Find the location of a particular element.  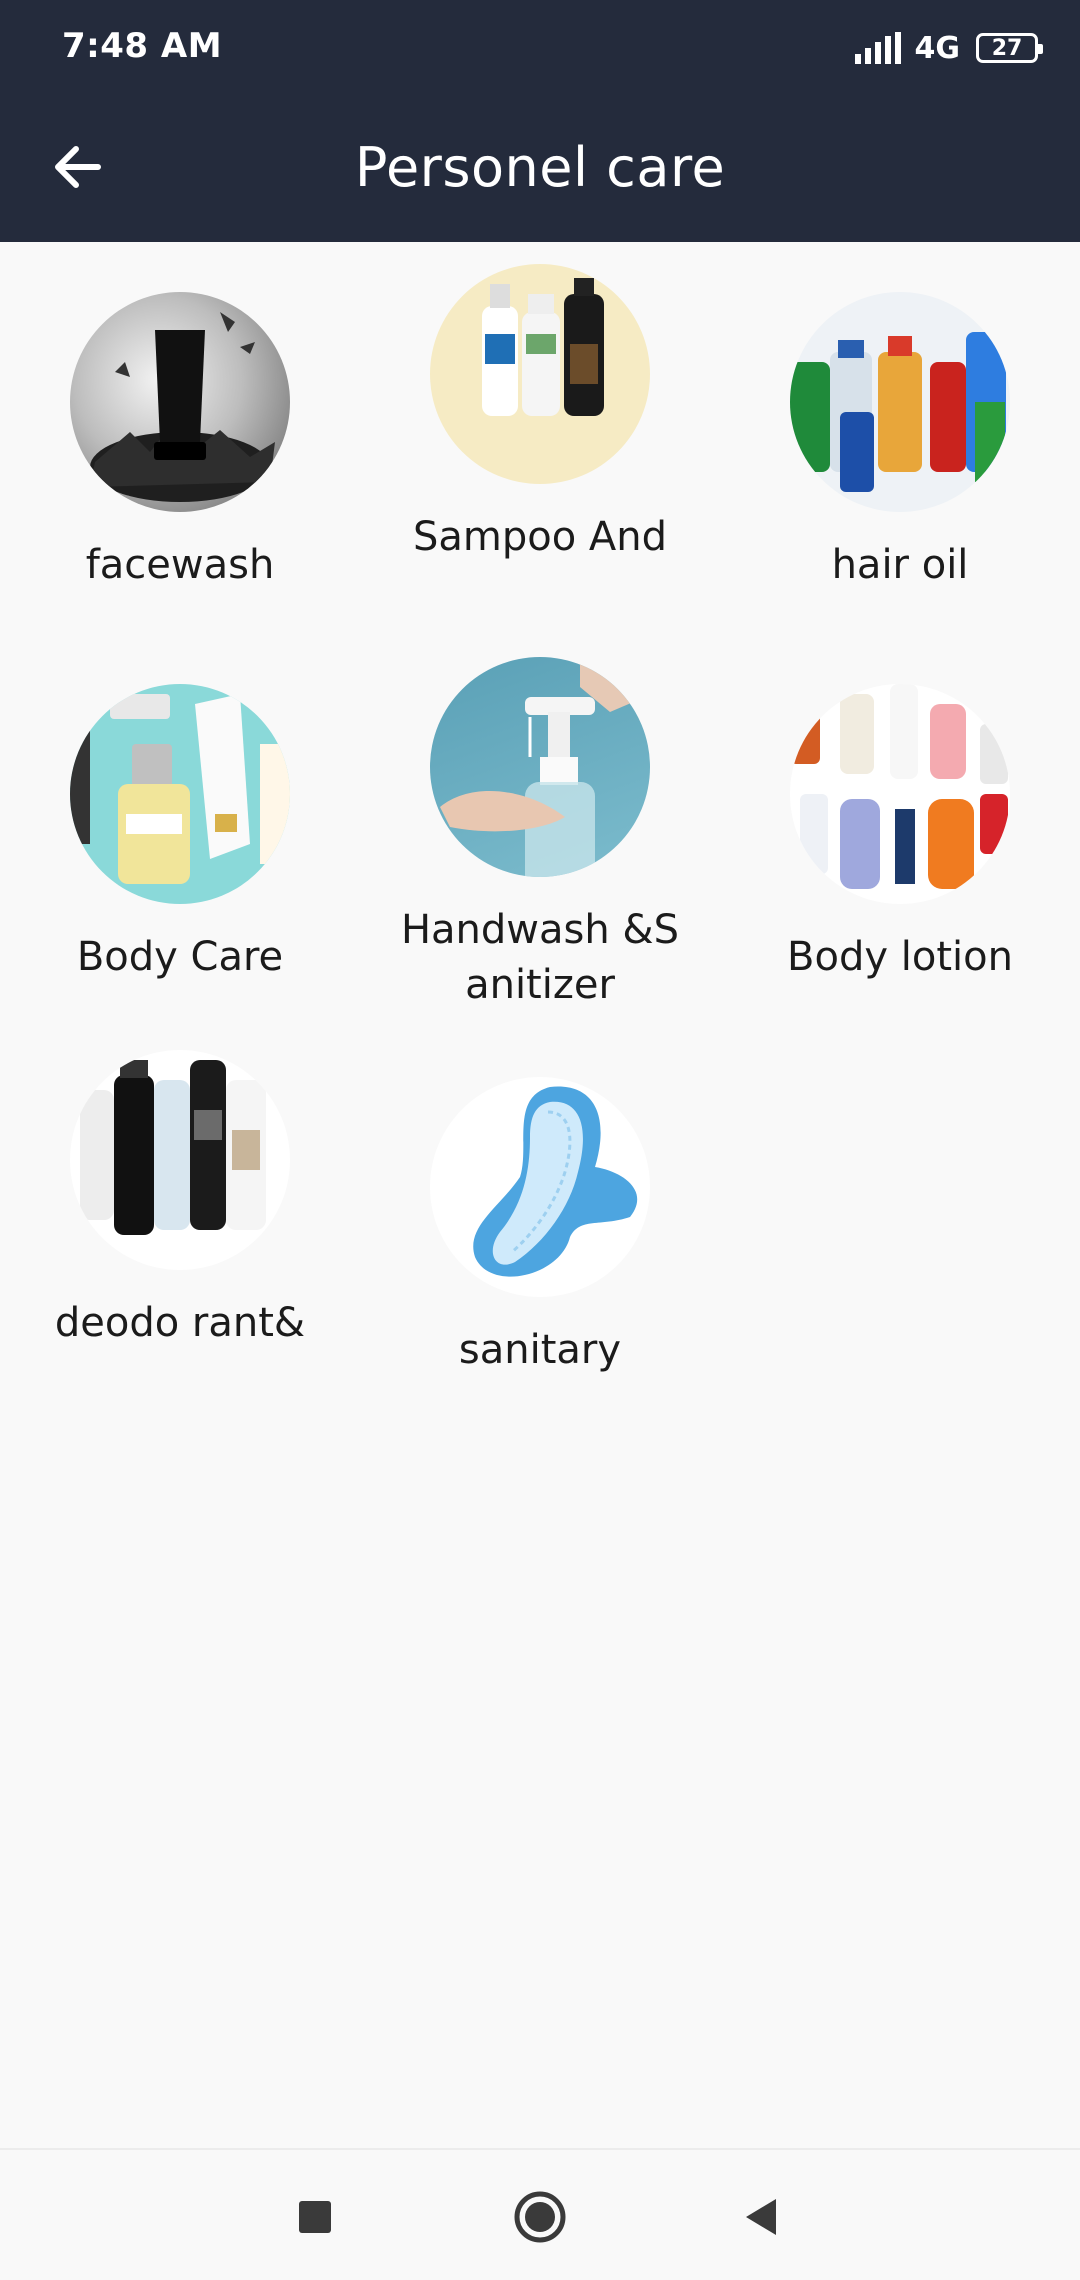

sanitary-image is located at coordinates (540, 1187).